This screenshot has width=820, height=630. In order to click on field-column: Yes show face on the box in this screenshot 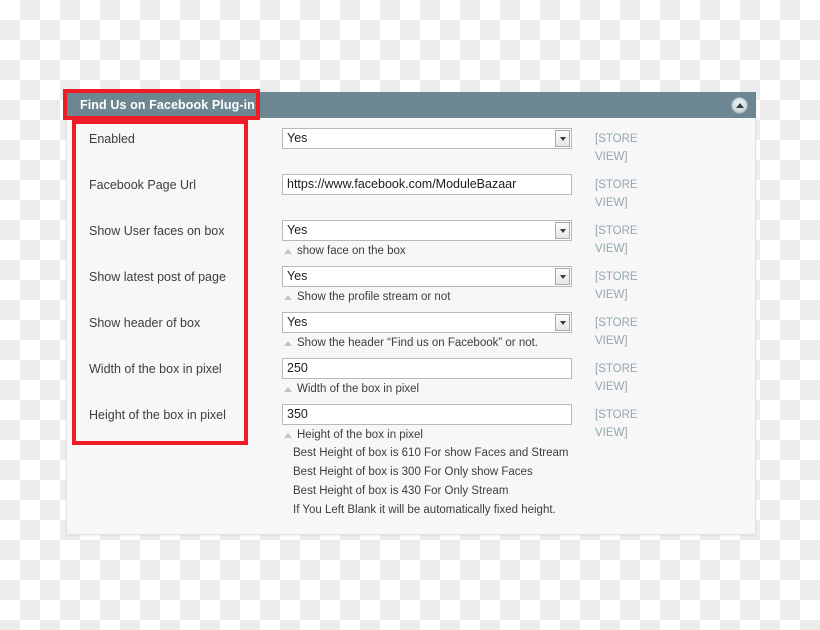, I will do `click(429, 239)`.